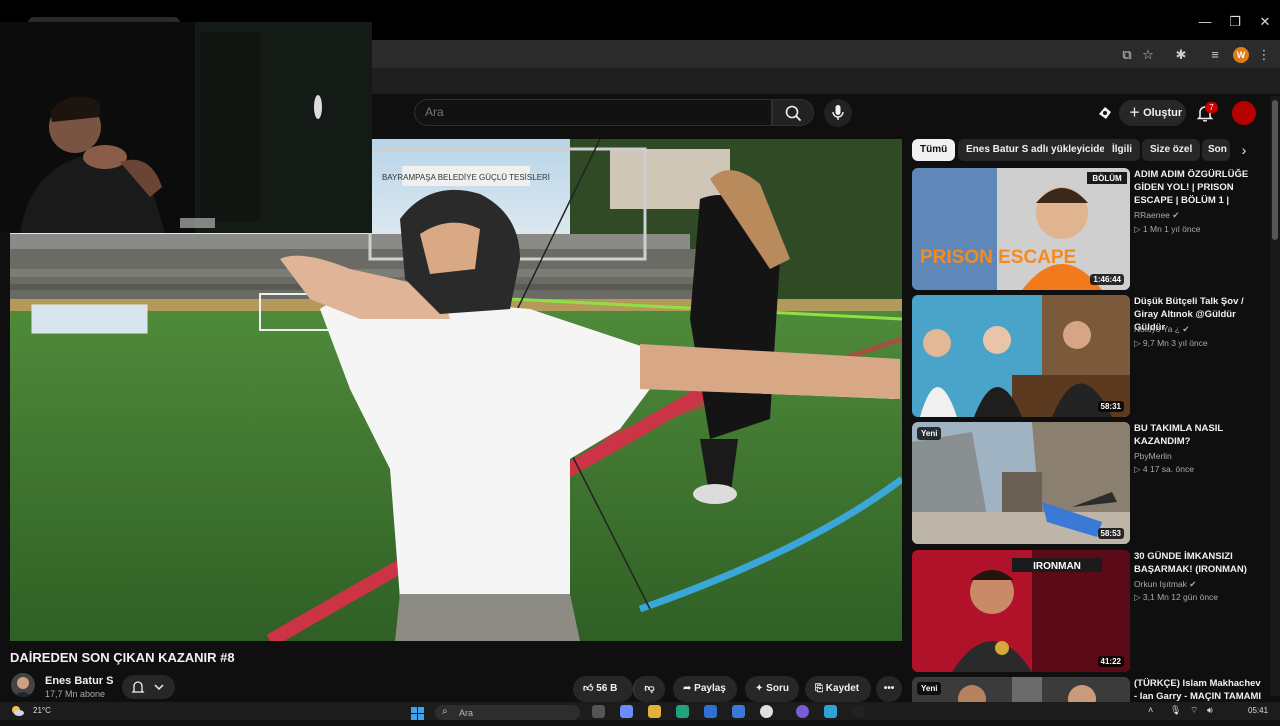 The width and height of the screenshot is (1280, 726). What do you see at coordinates (1107, 178) in the screenshot?
I see `thumbnail-tag-text: BÖLÜM` at bounding box center [1107, 178].